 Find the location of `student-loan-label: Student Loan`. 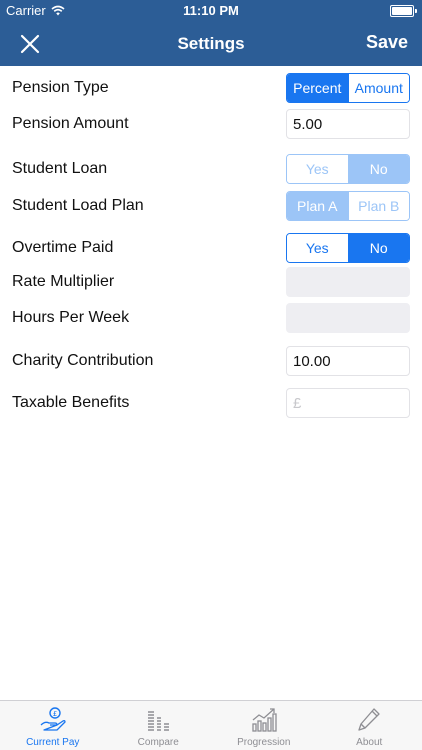

student-loan-label: Student Loan is located at coordinates (60, 168).